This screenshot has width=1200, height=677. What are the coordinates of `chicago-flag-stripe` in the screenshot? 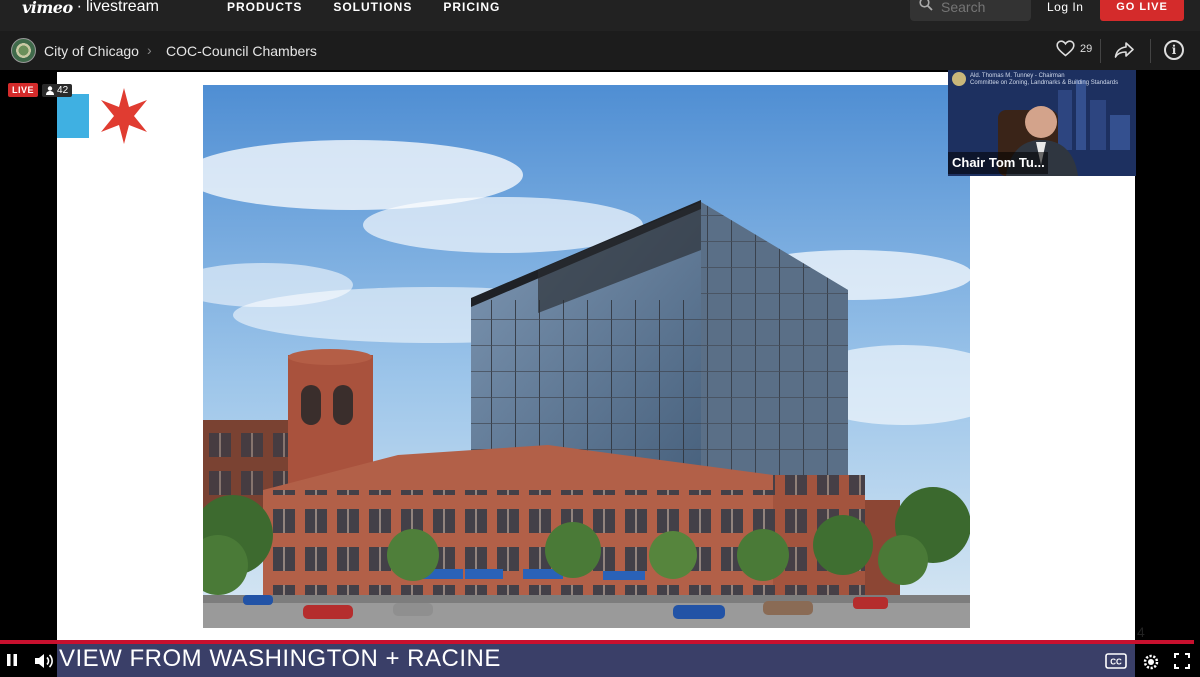 It's located at (73, 116).